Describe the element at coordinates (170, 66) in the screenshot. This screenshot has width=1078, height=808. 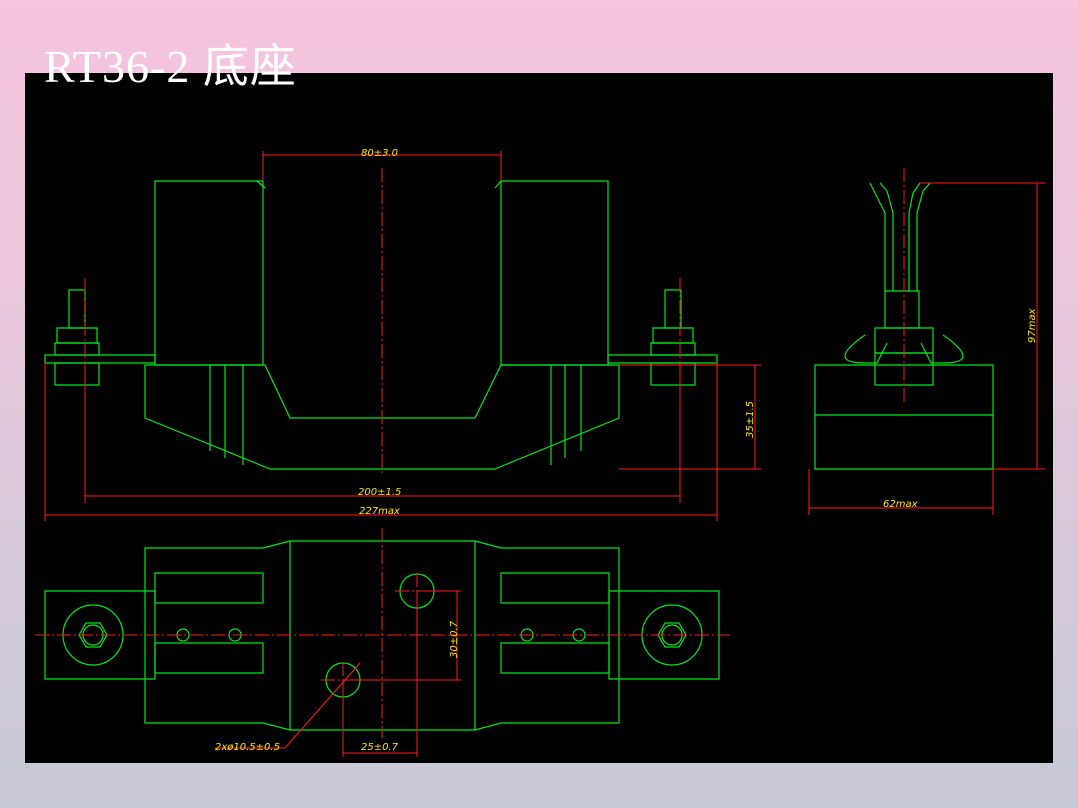
I see `slide-title: RT36-2 底座` at that location.